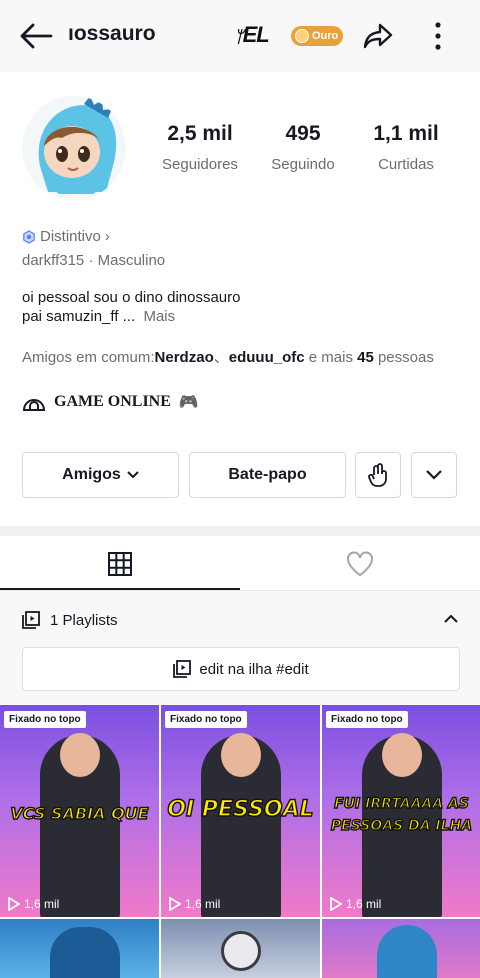 The height and width of the screenshot is (978, 480). I want to click on mutual-count: 45, so click(365, 357).